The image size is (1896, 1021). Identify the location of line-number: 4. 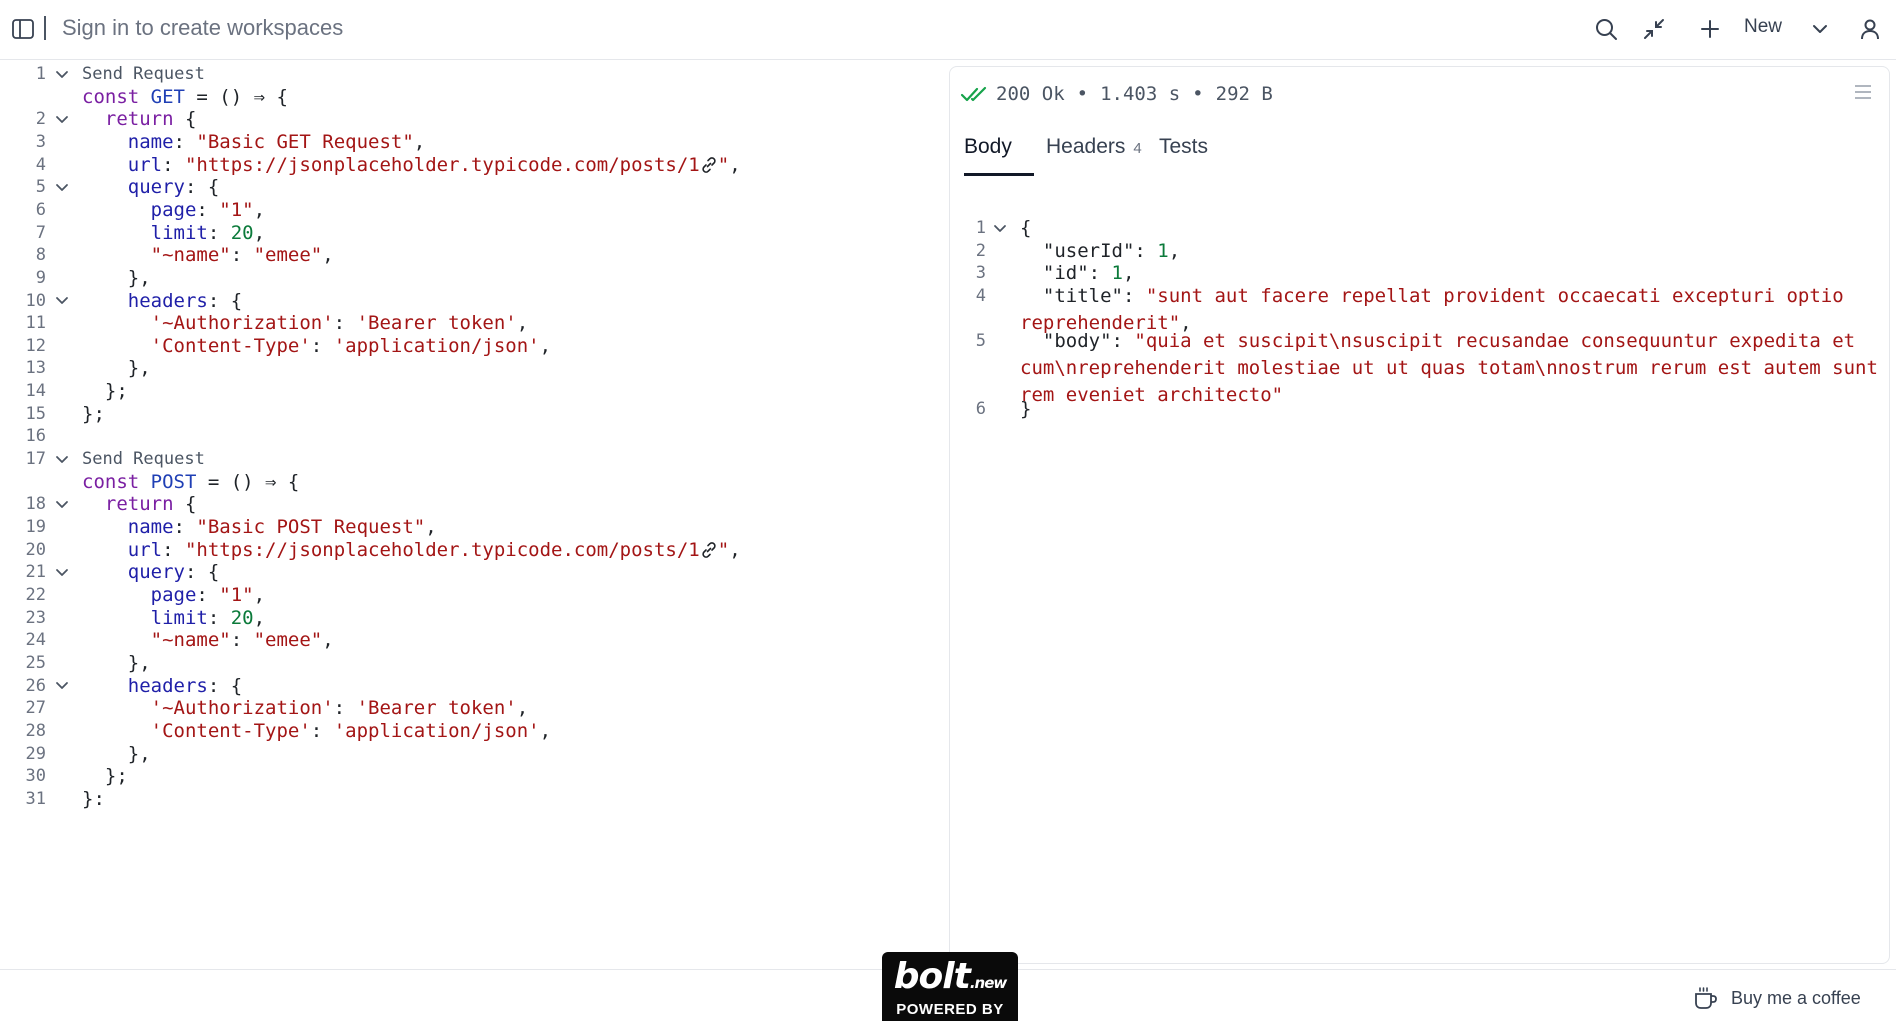
(980, 295).